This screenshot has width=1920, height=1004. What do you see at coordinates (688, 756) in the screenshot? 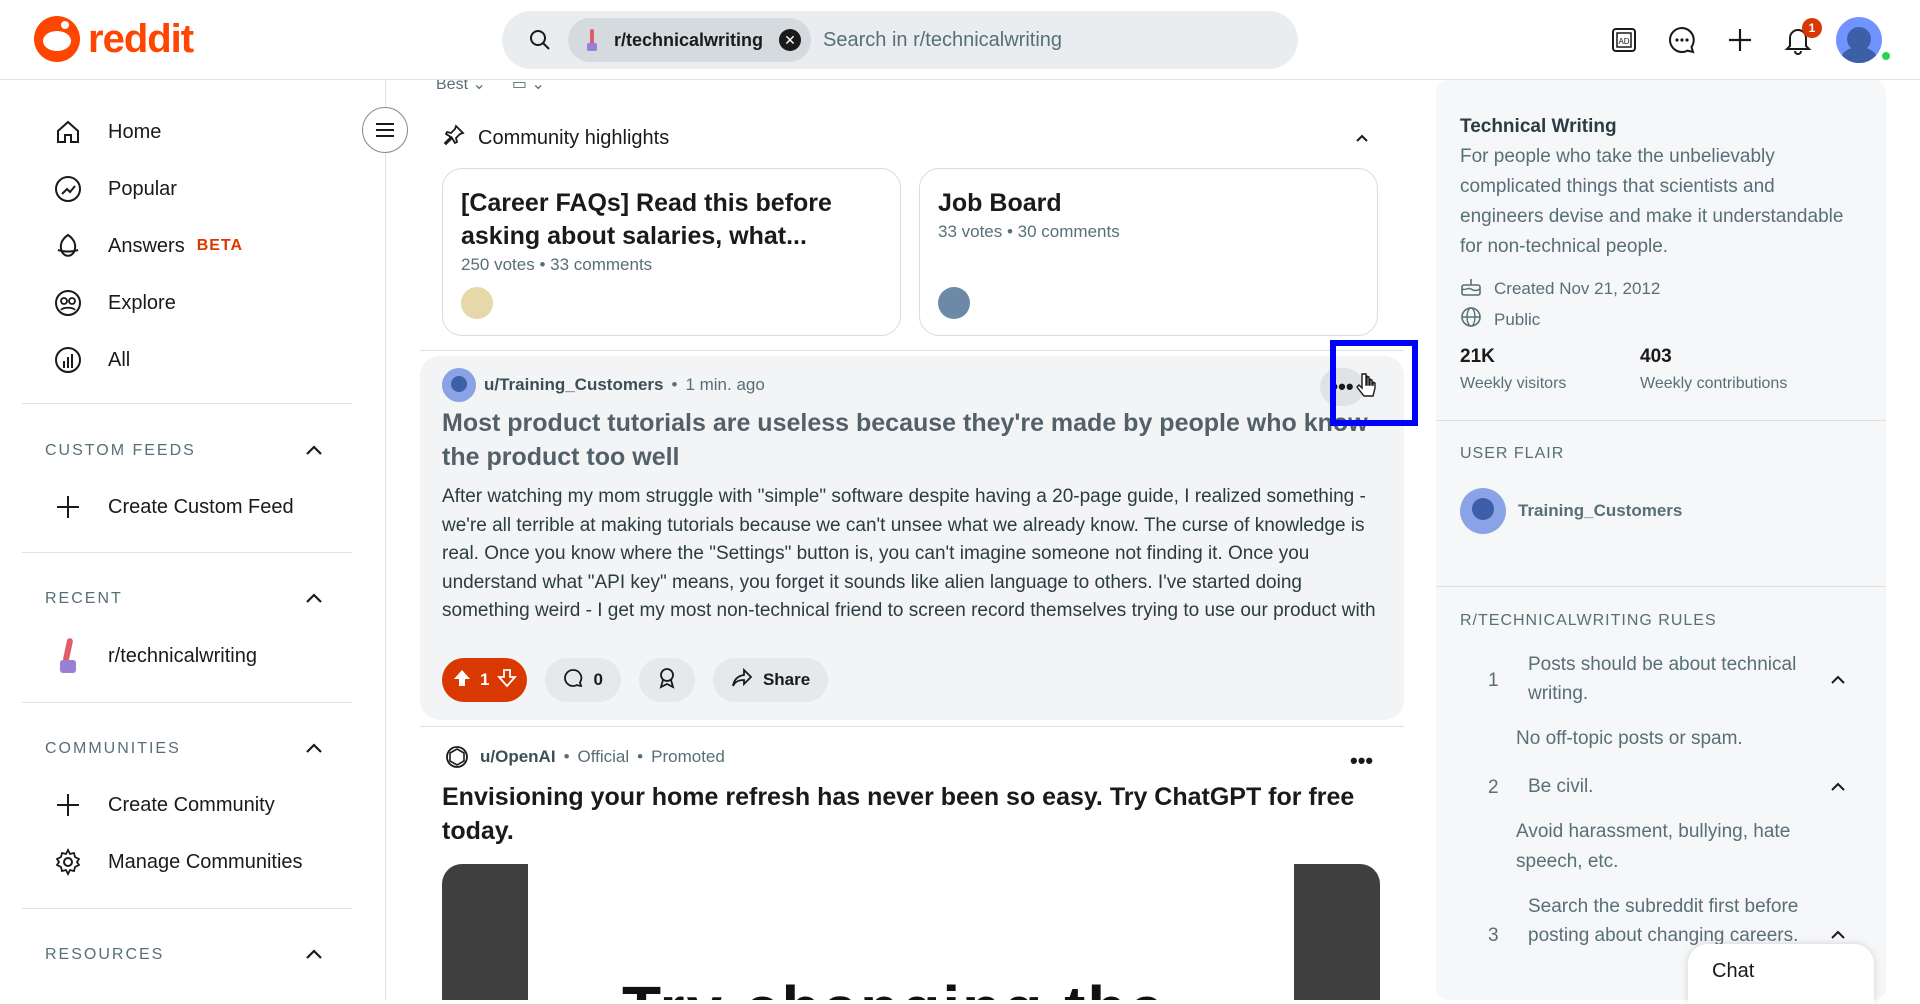
I see `promoted-label: Promoted` at bounding box center [688, 756].